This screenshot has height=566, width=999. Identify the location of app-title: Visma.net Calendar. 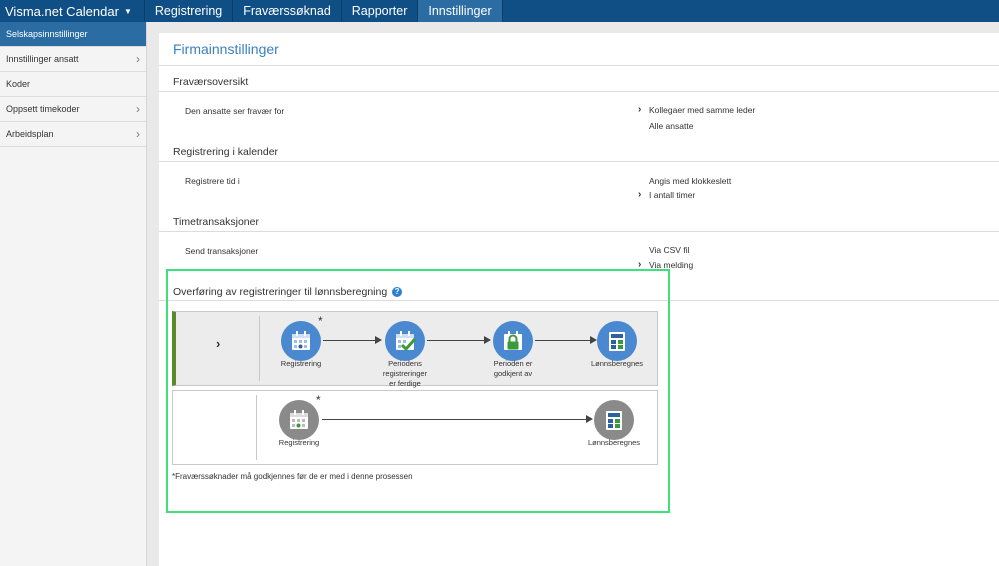
(62, 11).